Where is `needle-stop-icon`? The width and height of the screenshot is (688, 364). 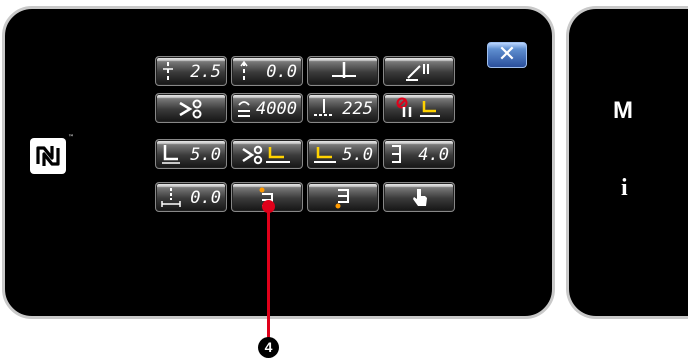 needle-stop-icon is located at coordinates (344, 70).